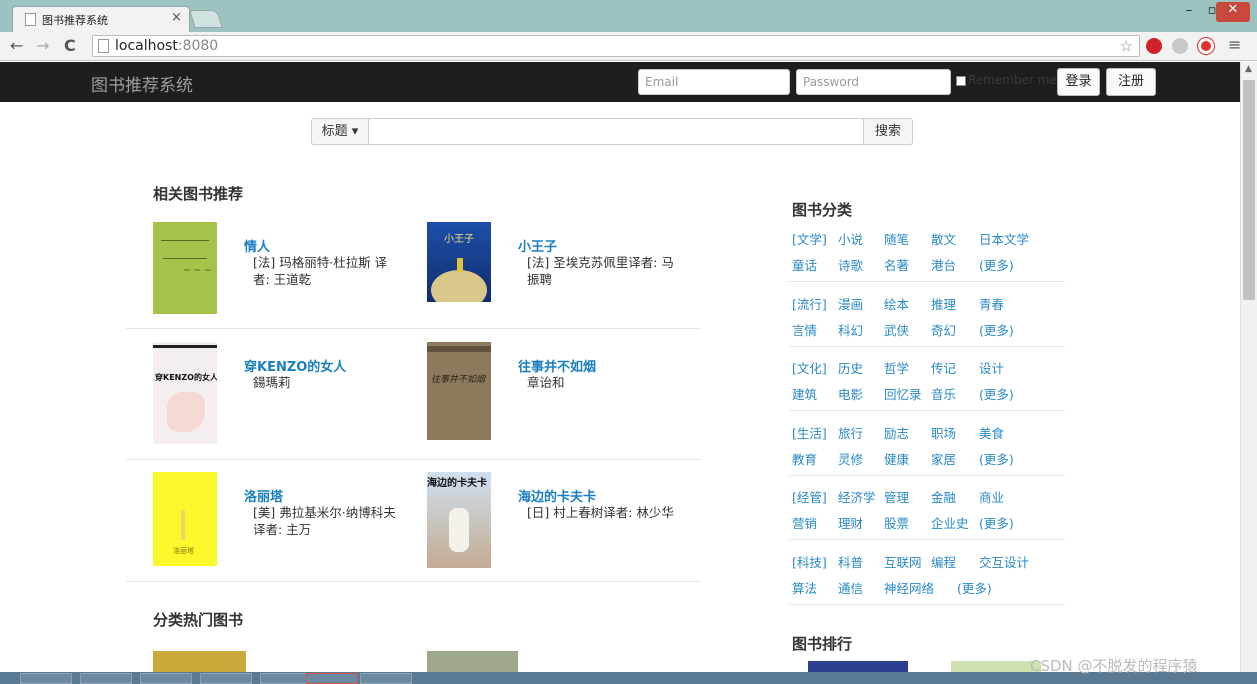 This screenshot has width=1257, height=684. I want to click on book-title: 海边的卡夫卡, so click(557, 495).